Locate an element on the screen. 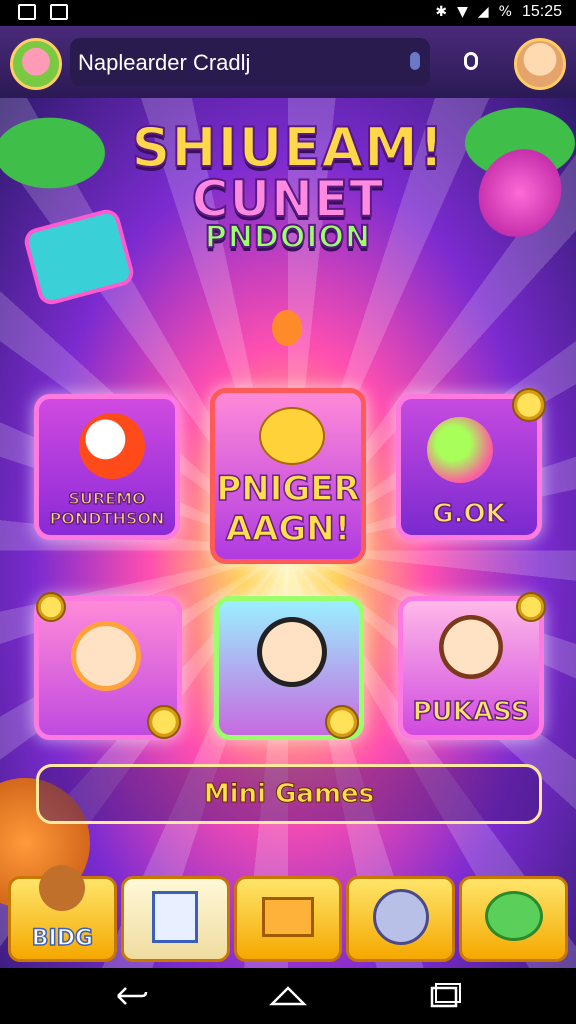 This screenshot has height=1024, width=576. mini-games-button: Mini Games is located at coordinates (289, 794).